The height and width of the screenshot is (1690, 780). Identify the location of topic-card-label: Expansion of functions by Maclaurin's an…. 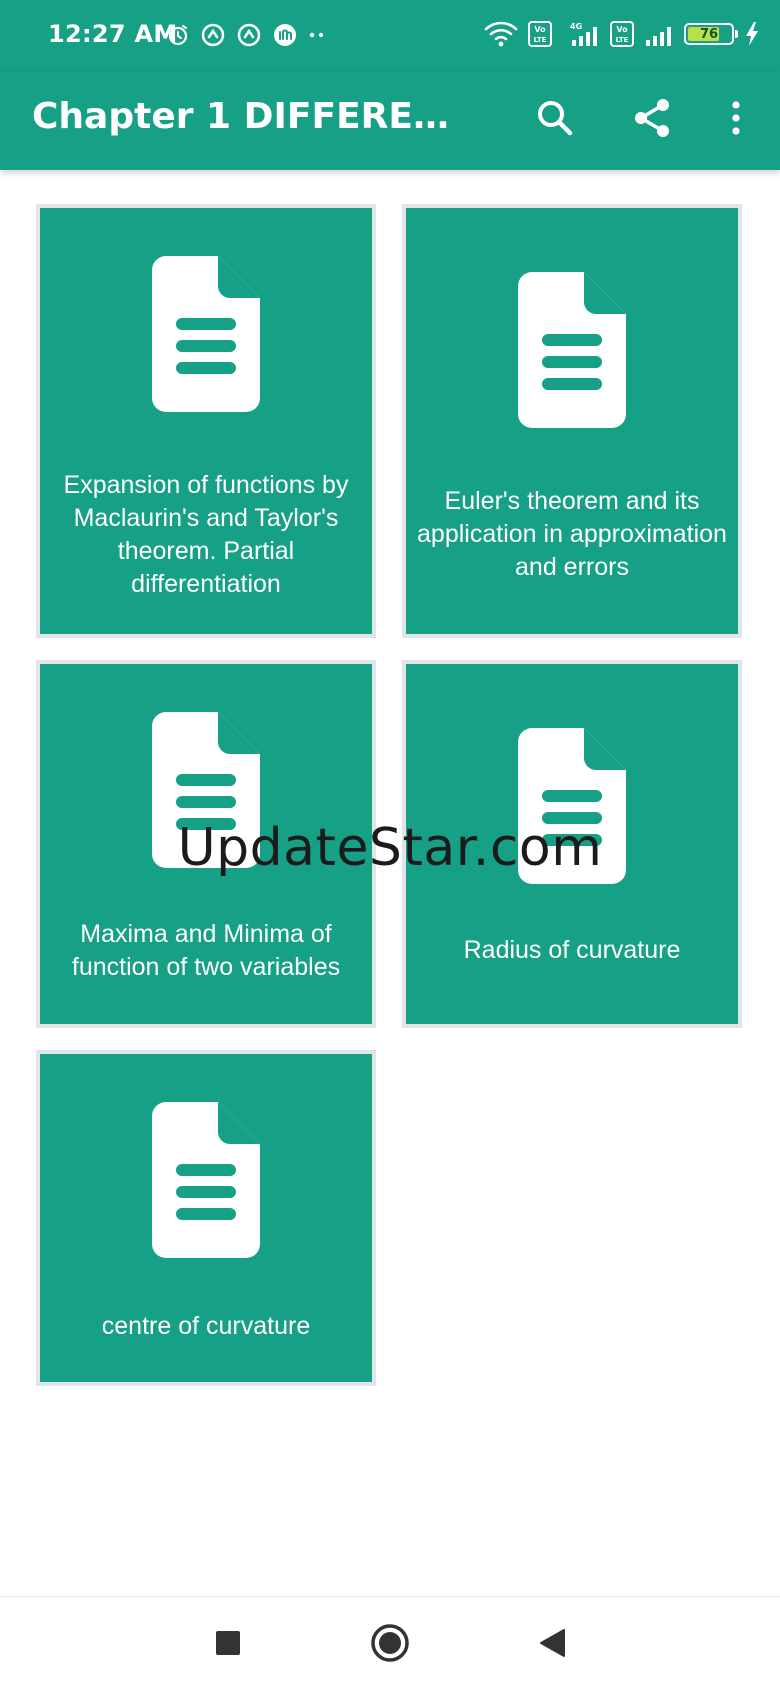
(206, 534).